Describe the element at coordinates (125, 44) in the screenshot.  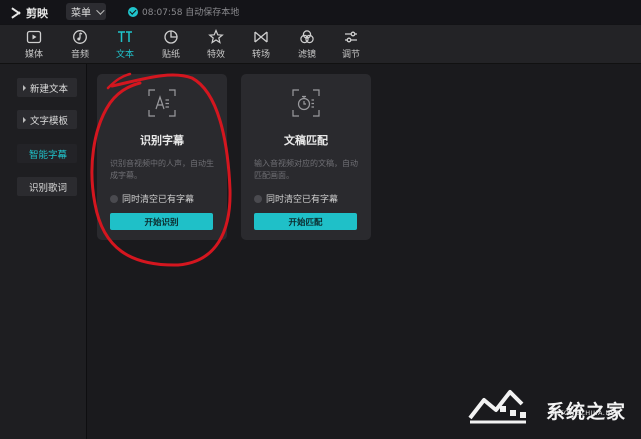
I see `tab-text: 文本` at that location.